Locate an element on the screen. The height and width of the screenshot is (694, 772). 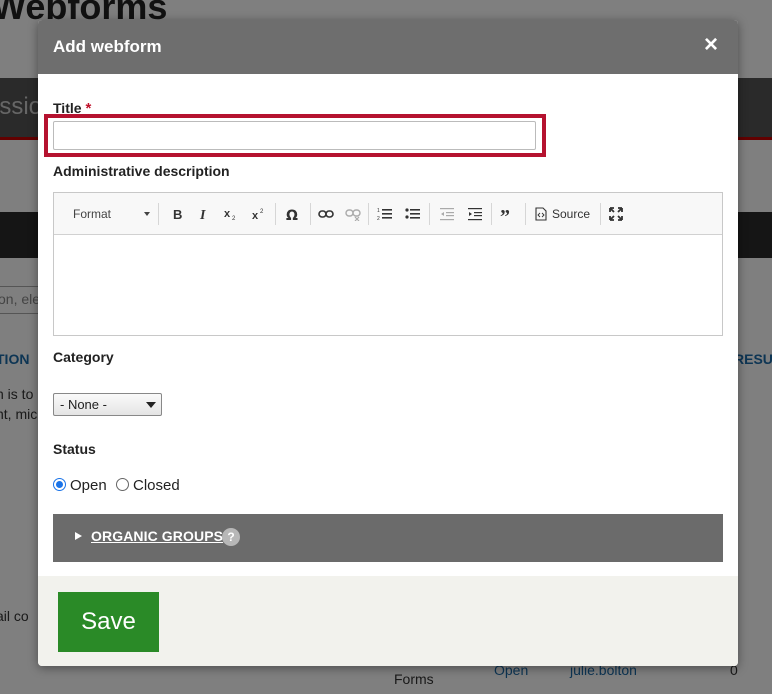
close-icon: × is located at coordinates (711, 45).